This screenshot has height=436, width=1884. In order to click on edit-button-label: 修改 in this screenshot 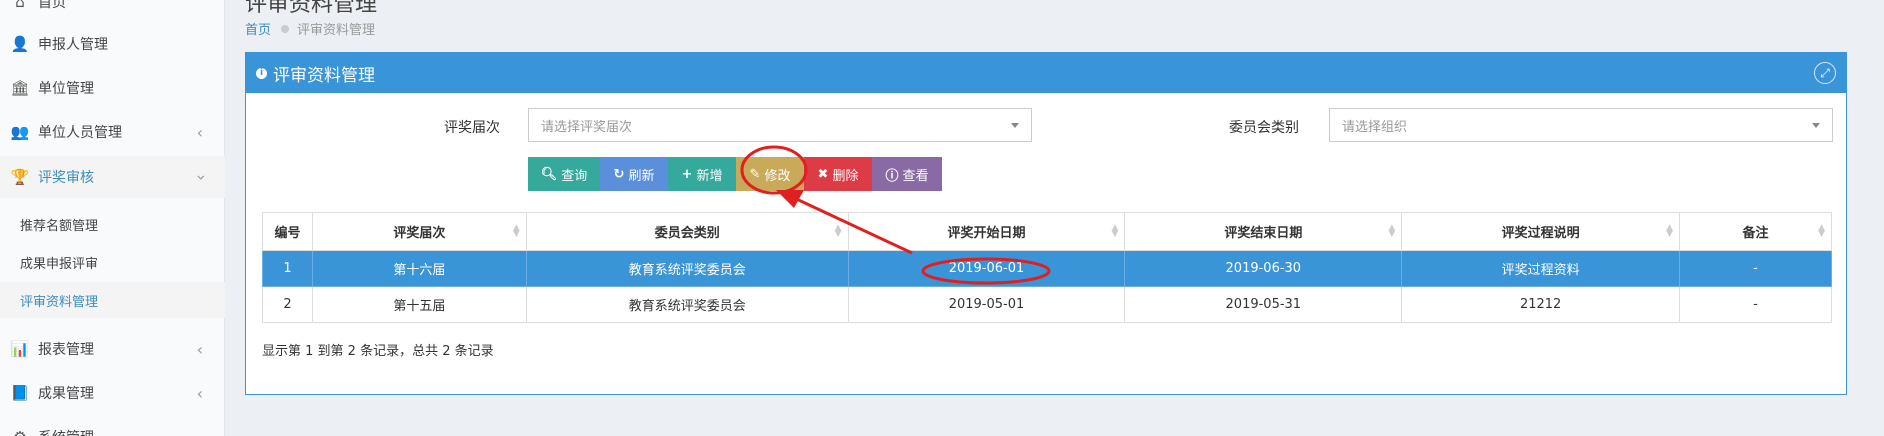, I will do `click(777, 176)`.